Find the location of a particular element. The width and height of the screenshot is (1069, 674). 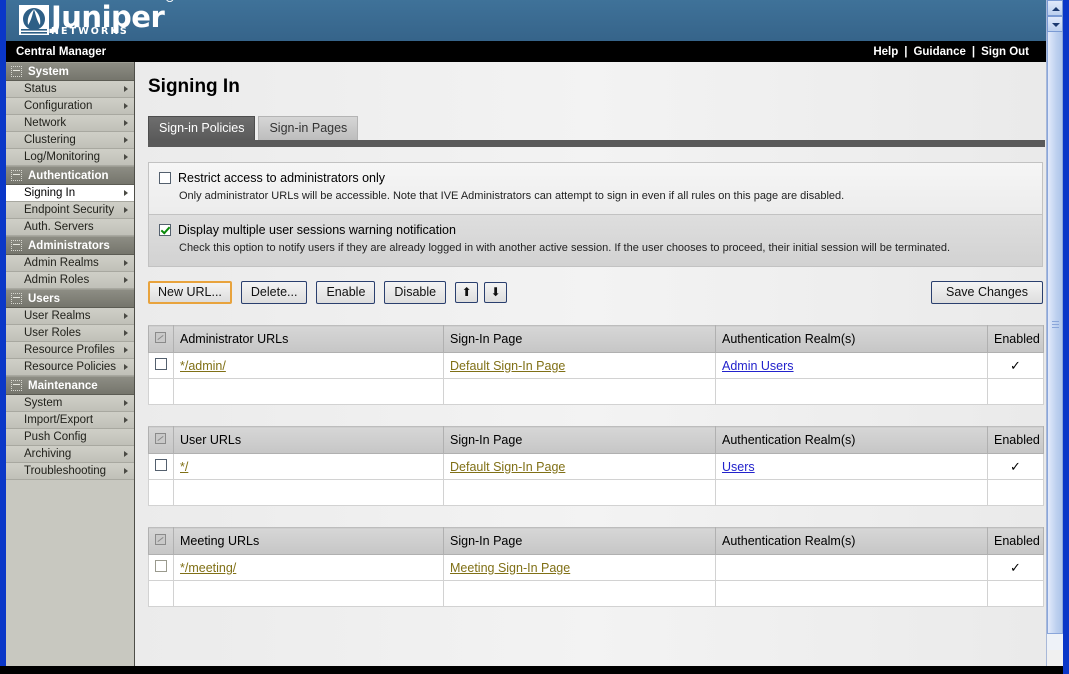

admin-url-link: */admin/ is located at coordinates (203, 366).